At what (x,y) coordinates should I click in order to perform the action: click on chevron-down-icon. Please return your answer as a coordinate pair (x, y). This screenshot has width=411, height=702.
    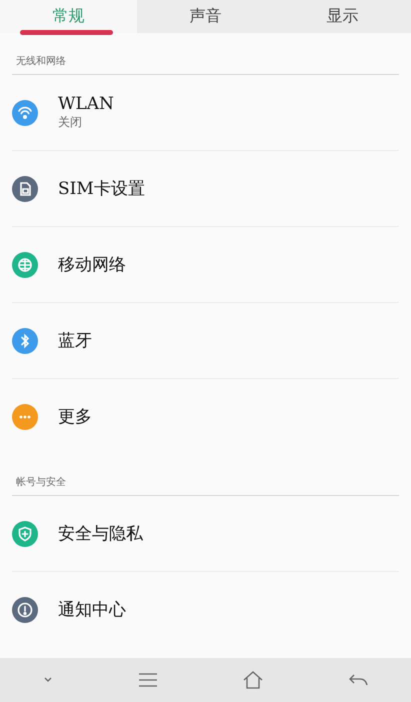
    Looking at the image, I should click on (47, 680).